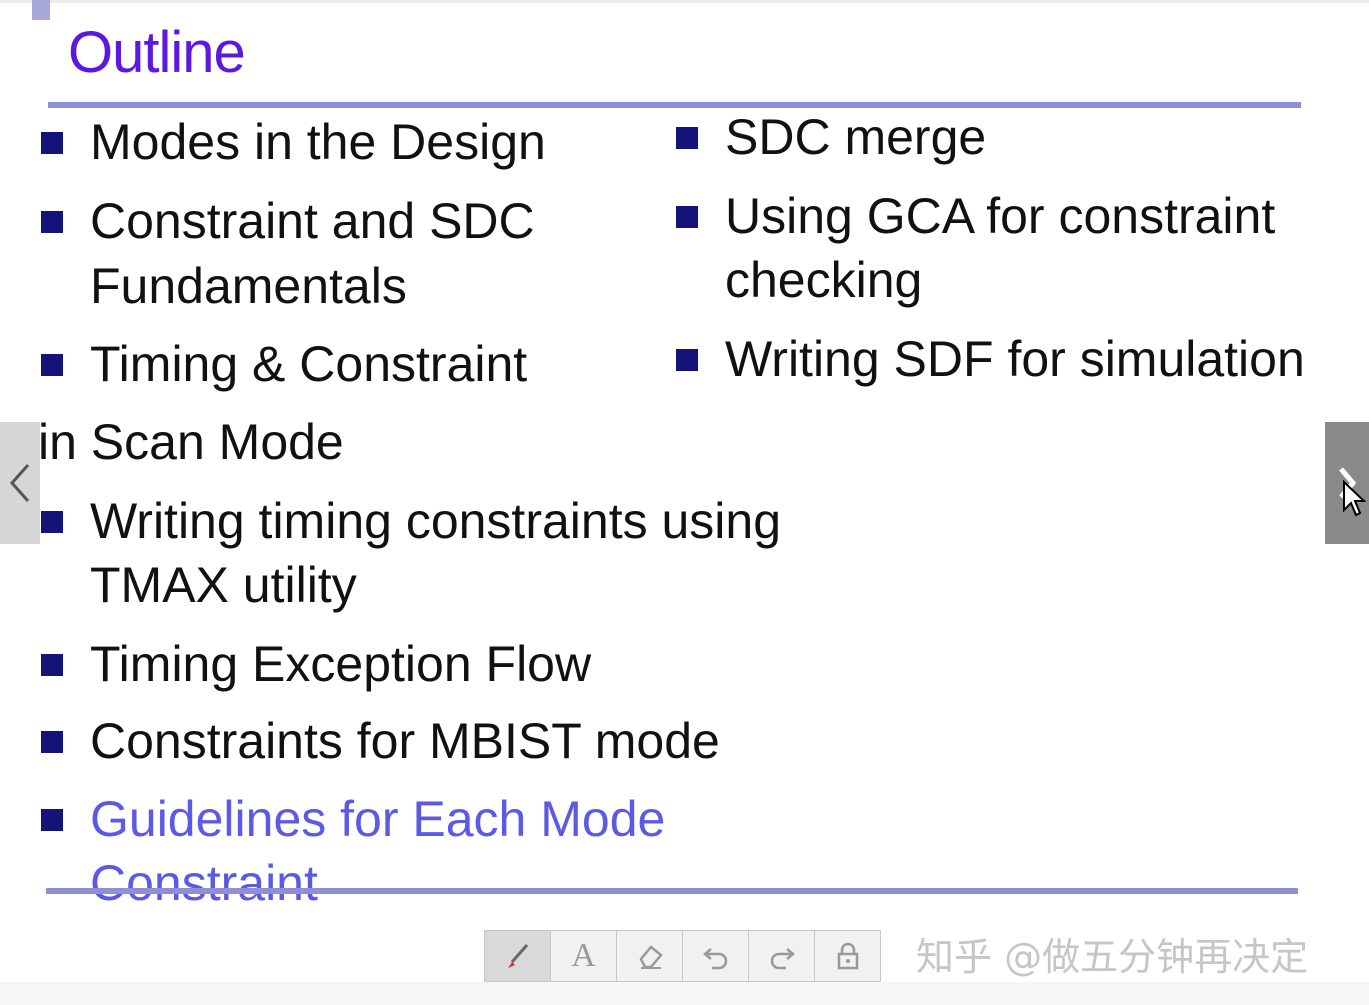 This screenshot has width=1369, height=1005. What do you see at coordinates (684, 993) in the screenshot?
I see `footer-strip` at bounding box center [684, 993].